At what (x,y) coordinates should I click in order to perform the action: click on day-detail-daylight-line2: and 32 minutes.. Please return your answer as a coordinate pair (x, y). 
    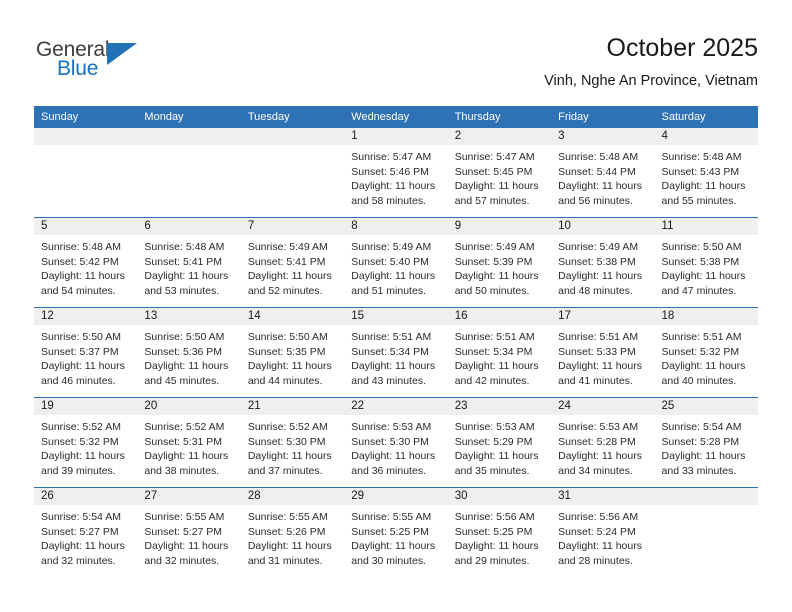
    Looking at the image, I should click on (182, 560).